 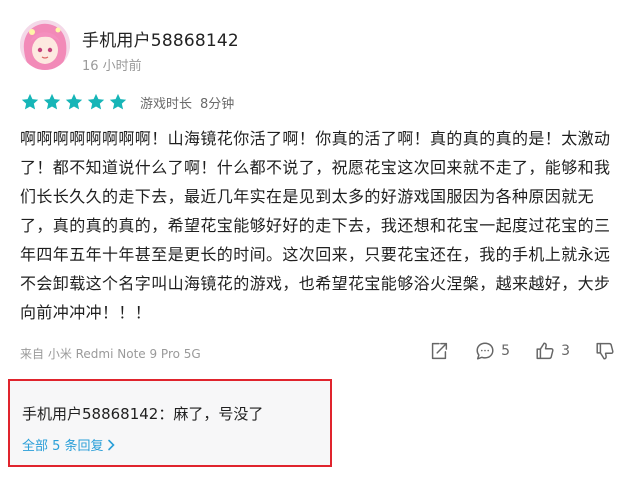 I want to click on reply-text: 手机用户58868142：麻了，号没了, so click(x=142, y=413).